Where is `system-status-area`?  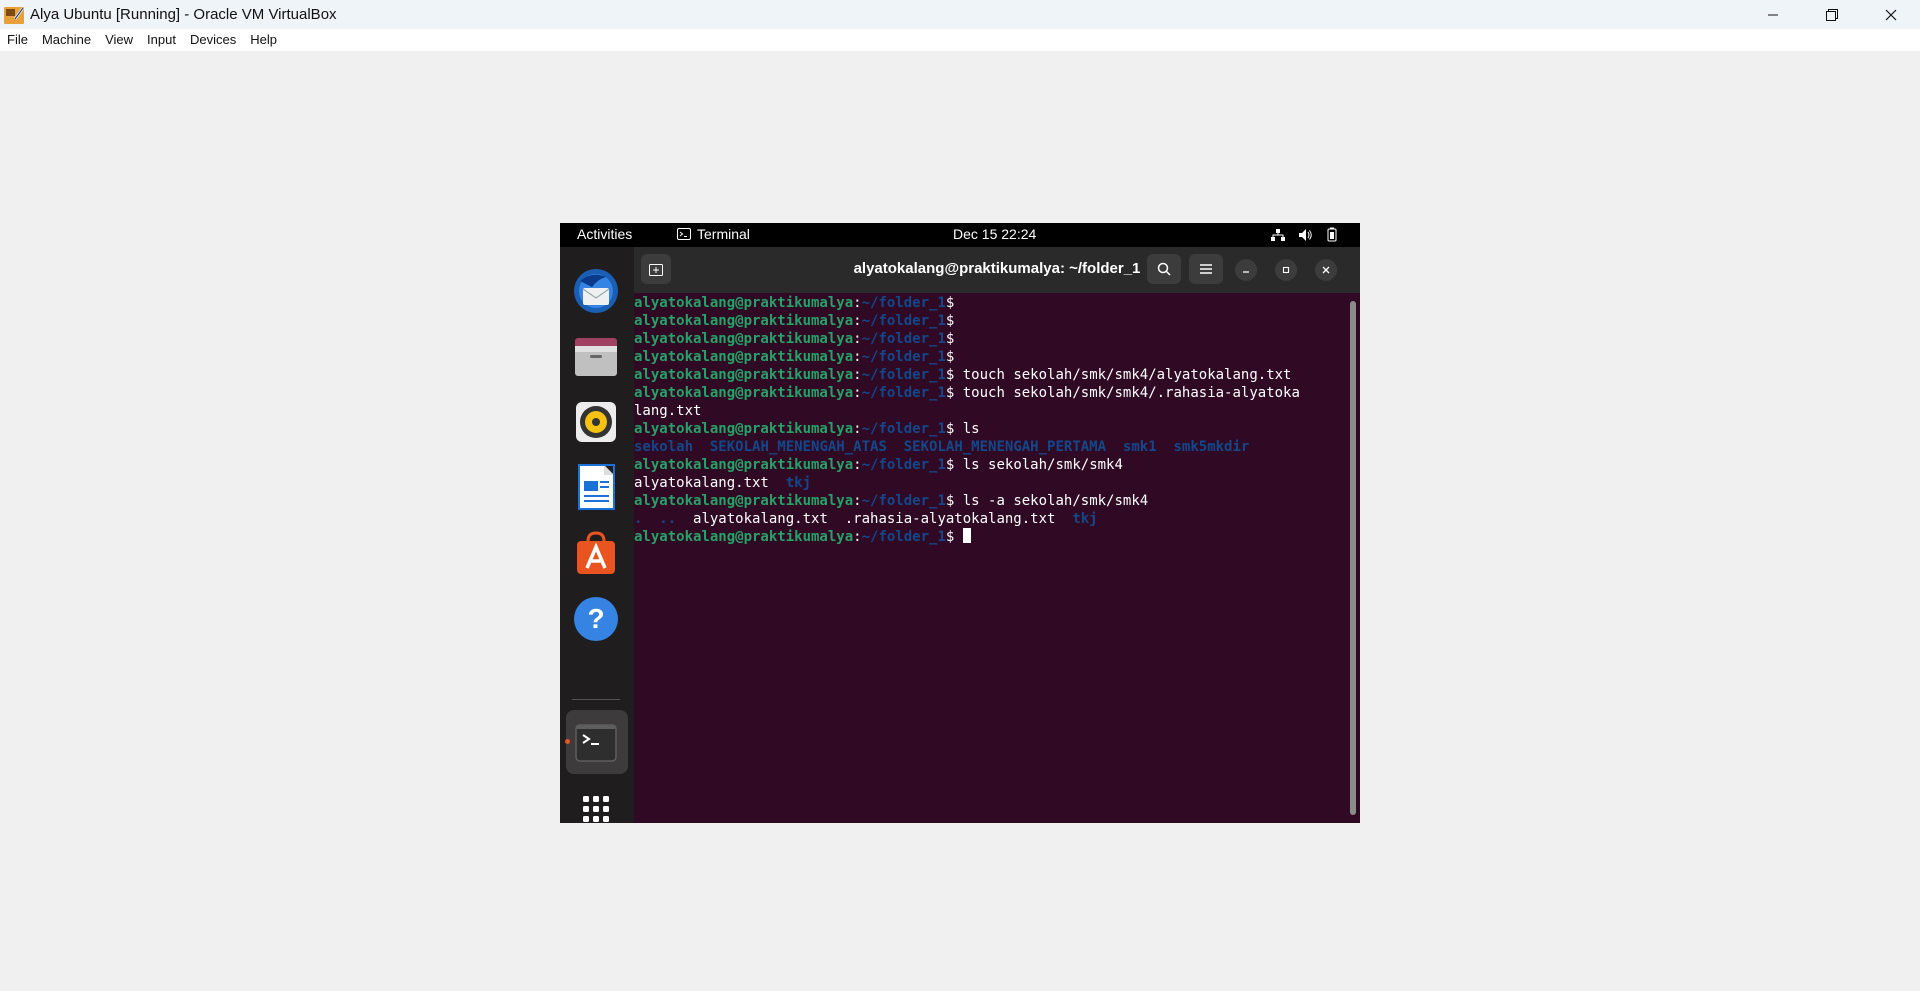
system-status-area is located at coordinates (1304, 234).